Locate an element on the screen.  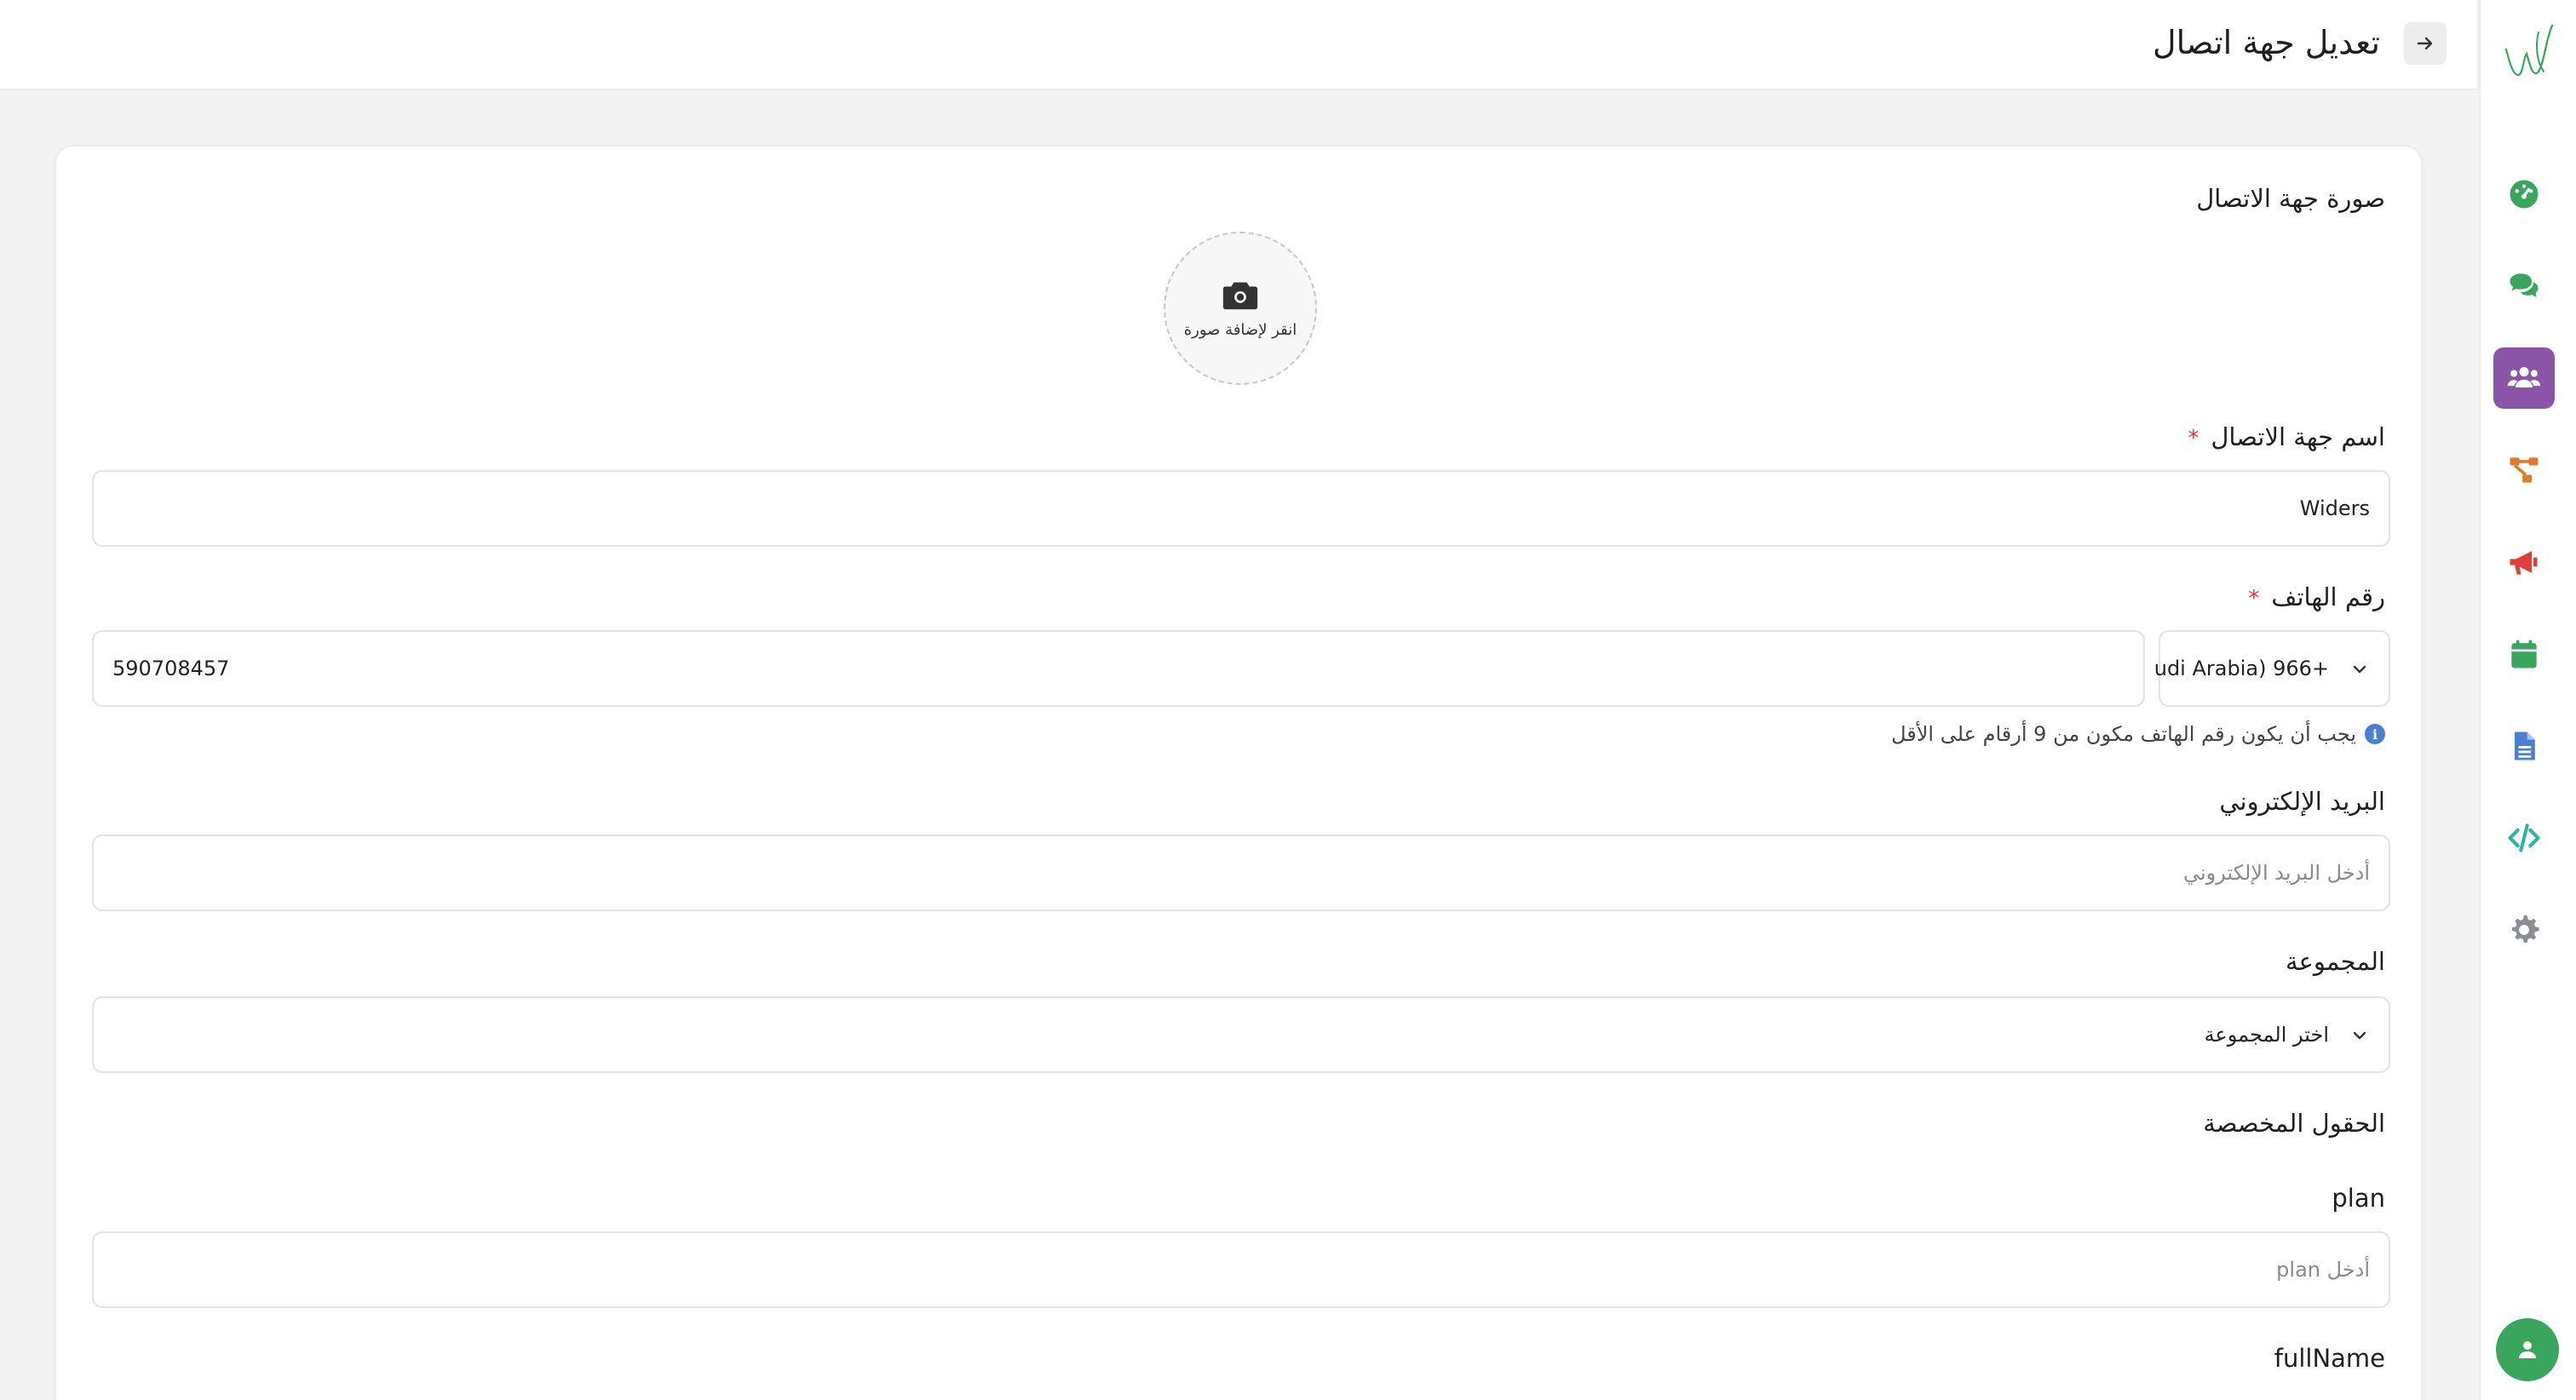
wideric-logo is located at coordinates (2529, 50).